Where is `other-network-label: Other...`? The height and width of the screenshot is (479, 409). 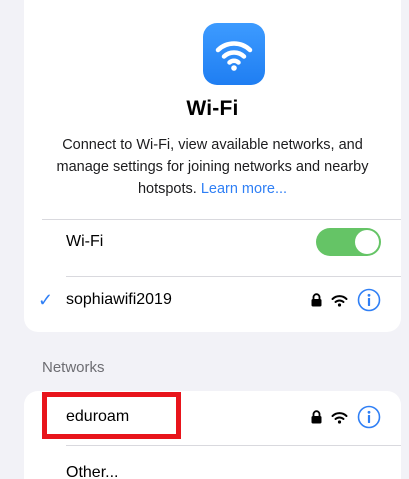
other-network-label: Other... is located at coordinates (92, 471).